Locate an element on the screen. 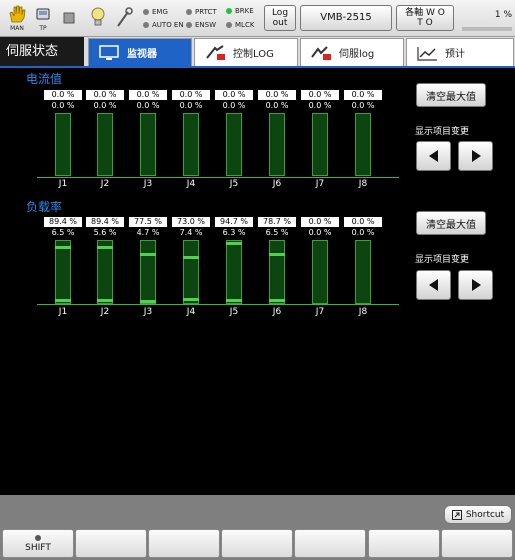 The image size is (515, 560). speed-percent: 1 % is located at coordinates (503, 15).